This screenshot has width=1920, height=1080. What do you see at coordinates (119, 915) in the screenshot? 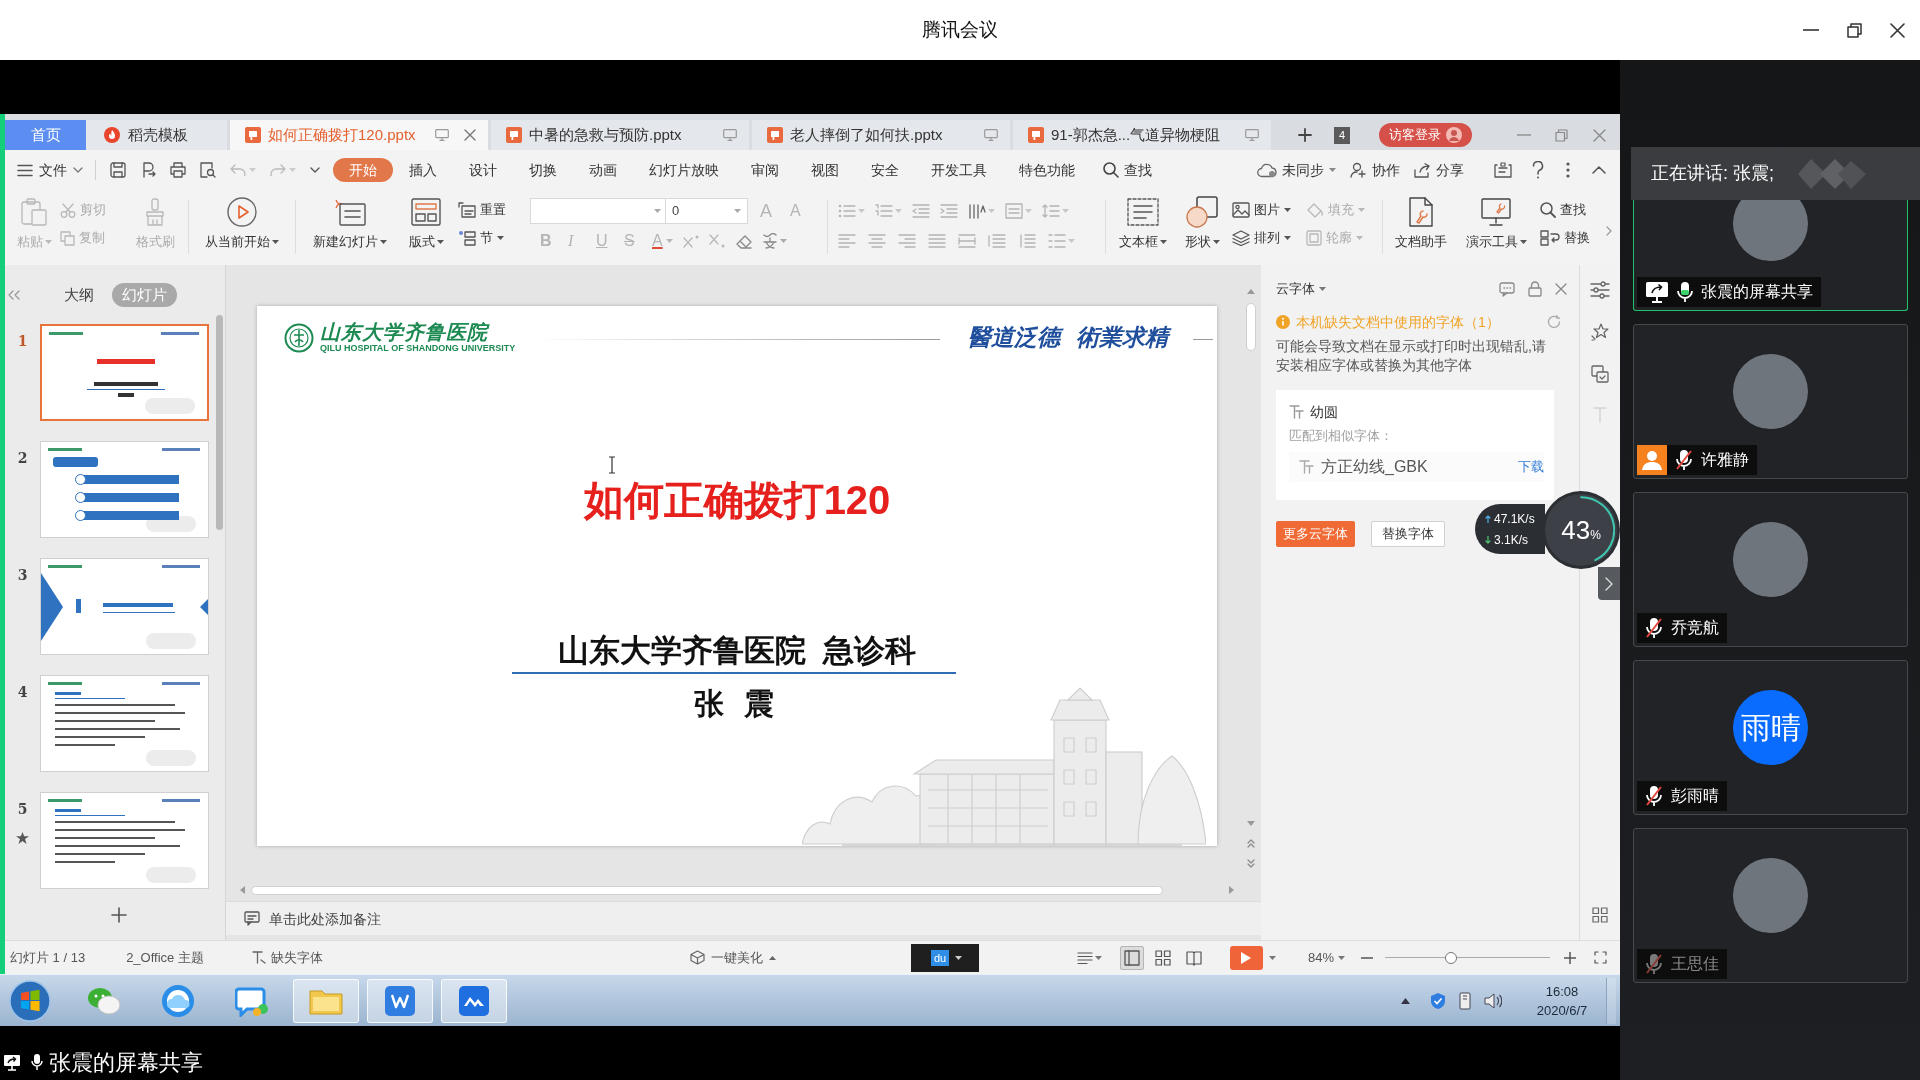
I see `add-slide-icon` at bounding box center [119, 915].